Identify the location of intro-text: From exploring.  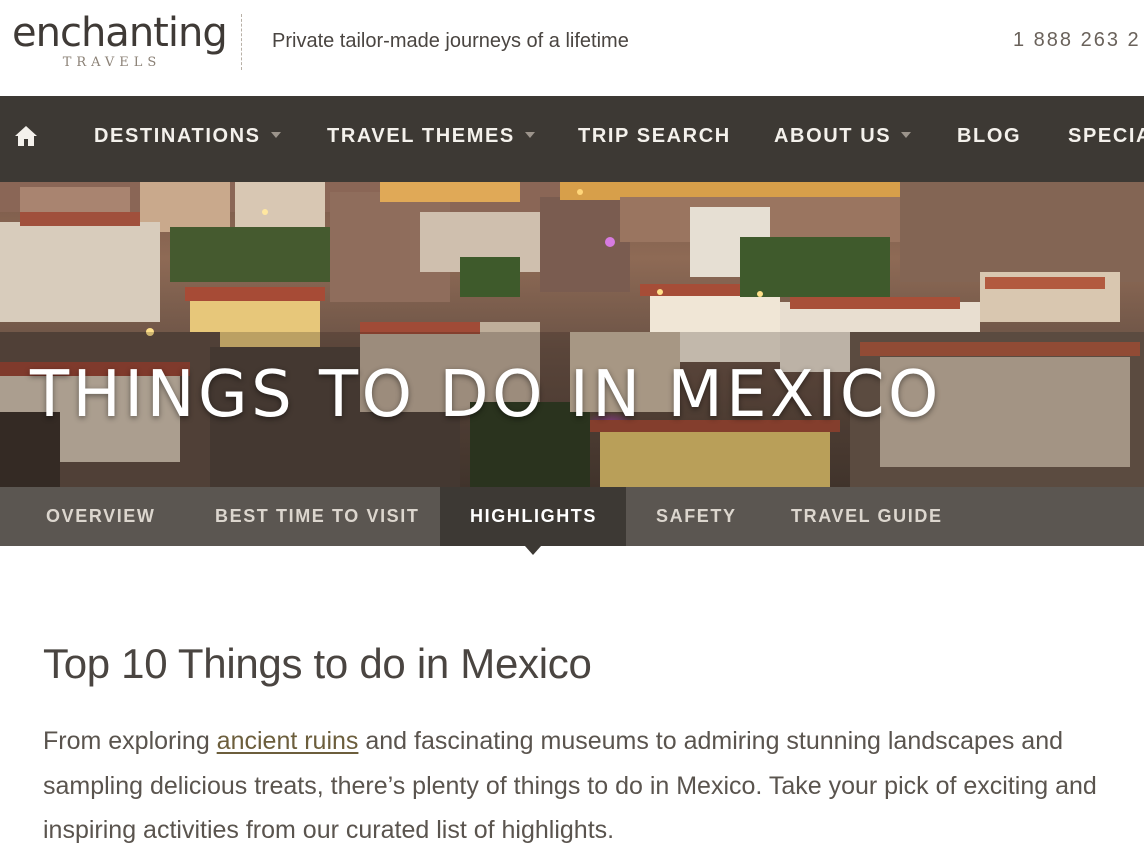
(130, 741).